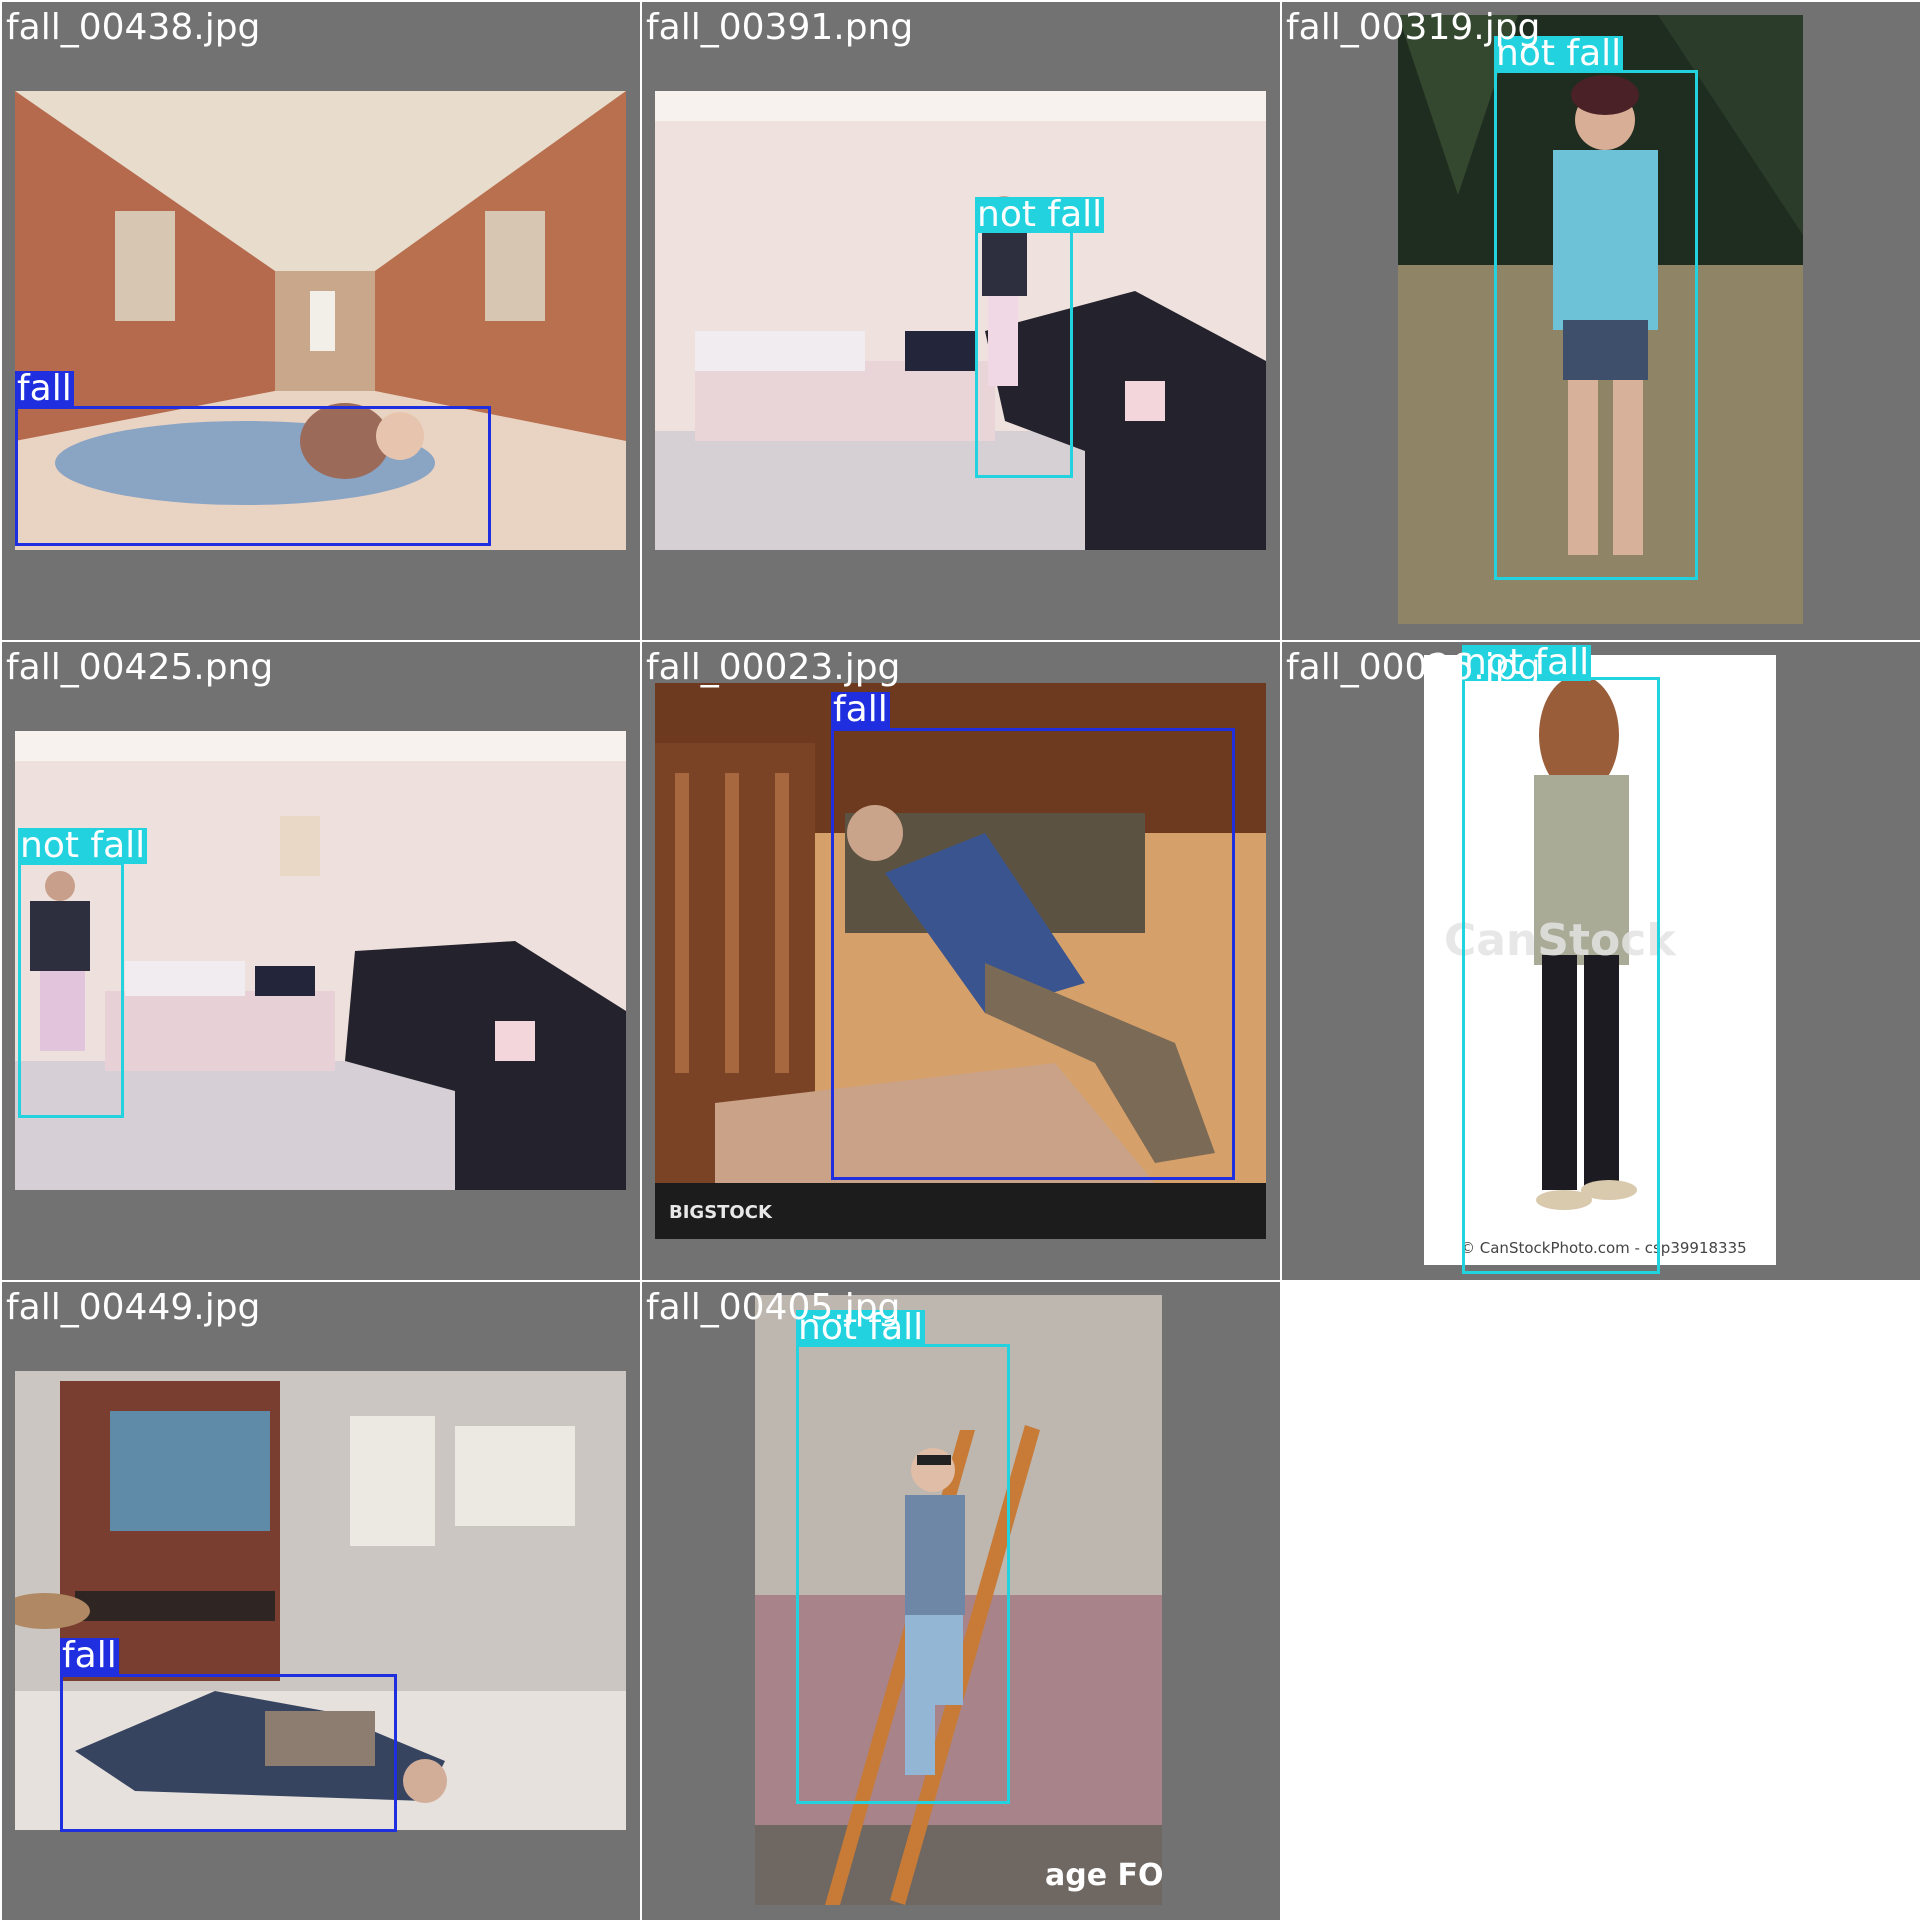 The height and width of the screenshot is (1920, 1920). I want to click on image-tile: fall_00319.jpg not fall, so click(1601, 321).